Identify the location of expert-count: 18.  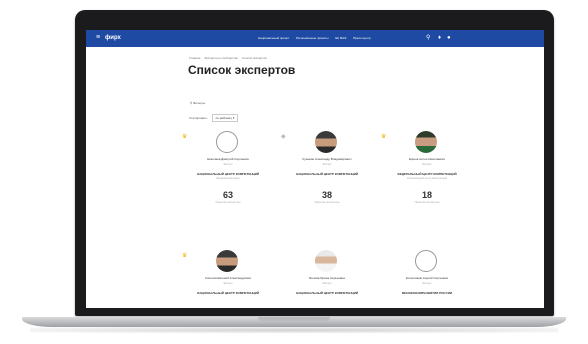
(426, 195).